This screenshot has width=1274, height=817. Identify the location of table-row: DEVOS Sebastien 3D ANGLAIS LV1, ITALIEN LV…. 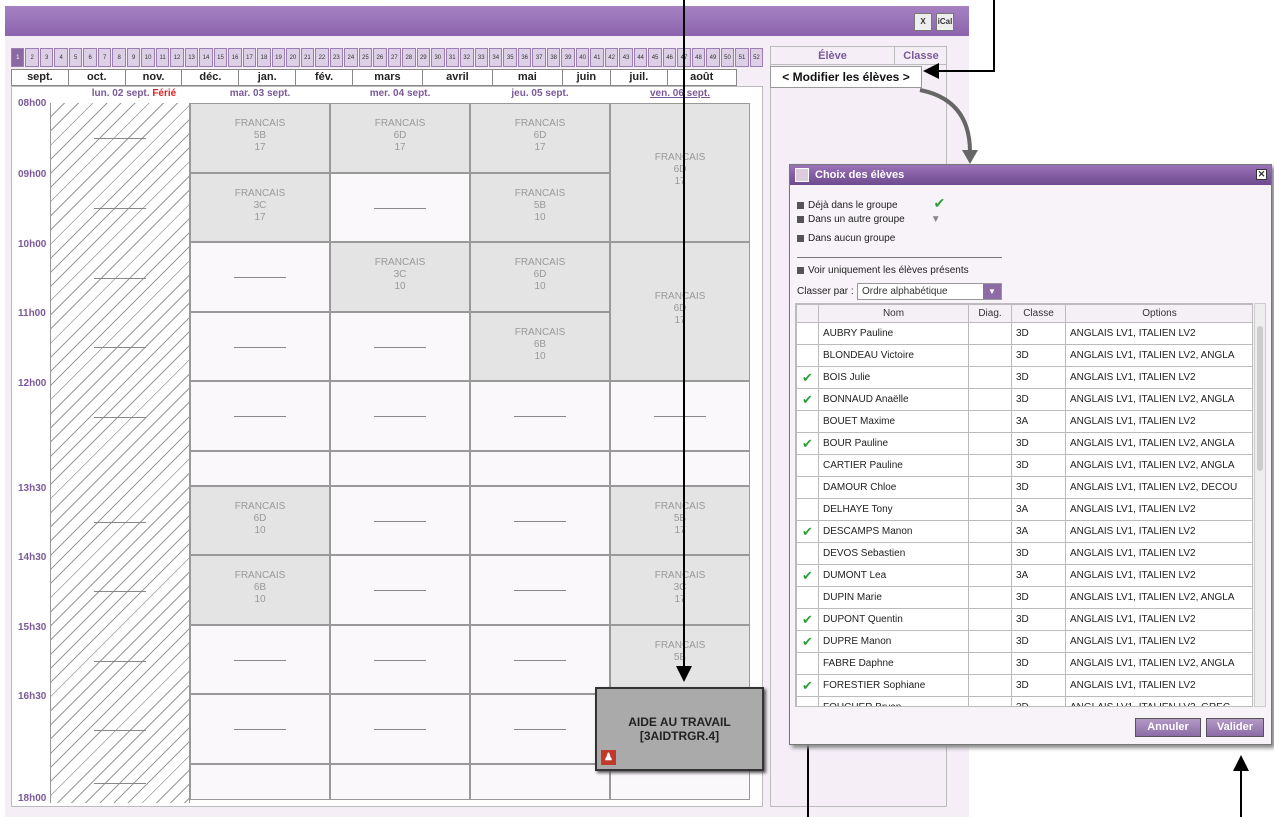
(1024, 553).